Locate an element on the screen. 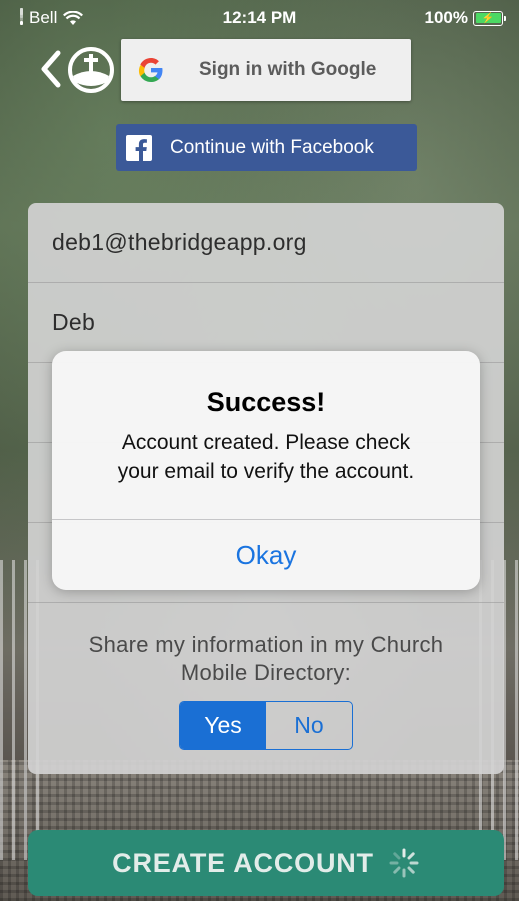  email-field: deb1@thebridgeapp.org is located at coordinates (266, 243).